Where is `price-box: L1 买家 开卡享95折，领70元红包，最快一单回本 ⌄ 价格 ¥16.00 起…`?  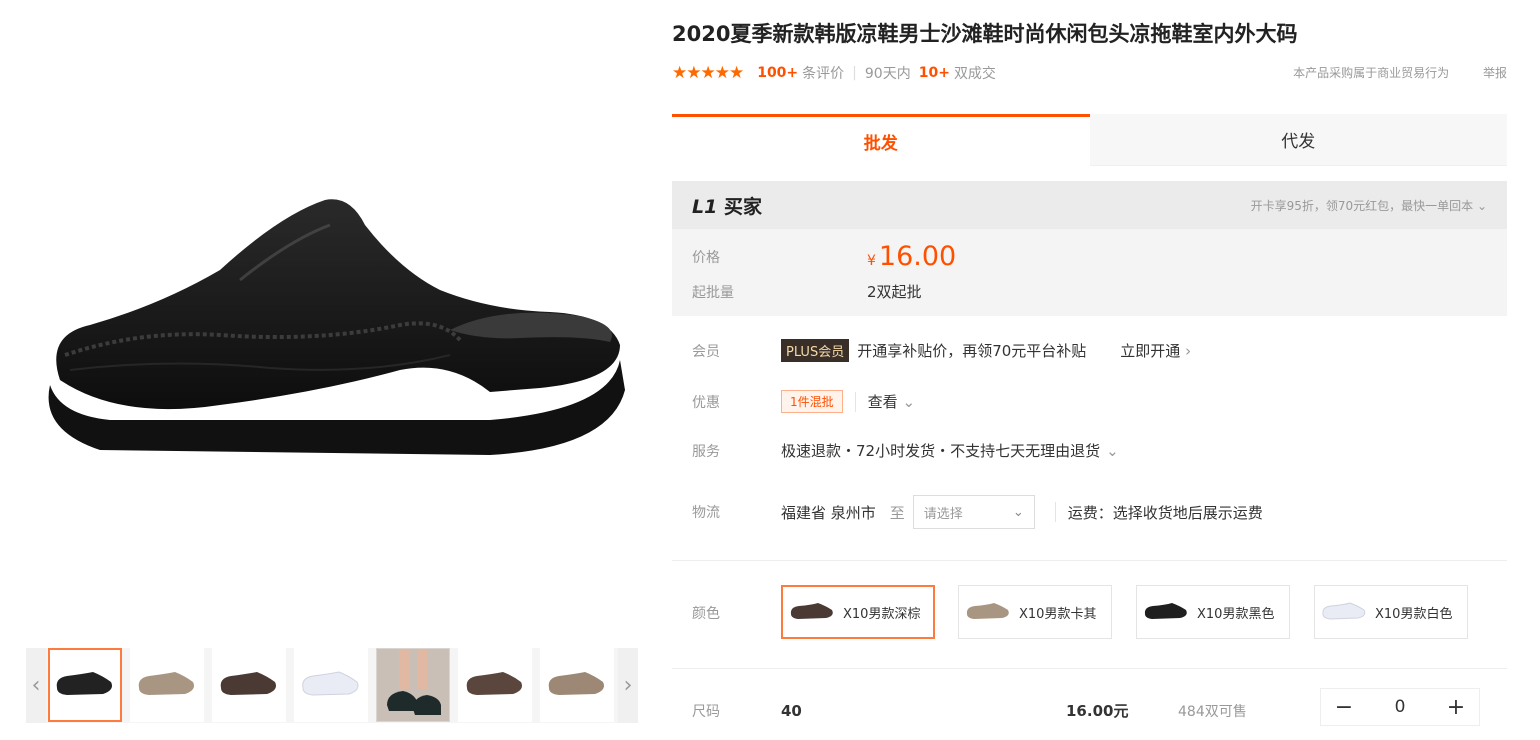
price-box: L1 买家 开卡享95折，领70元红包，最快一单回本 ⌄ 价格 ¥16.00 起… is located at coordinates (1089, 248).